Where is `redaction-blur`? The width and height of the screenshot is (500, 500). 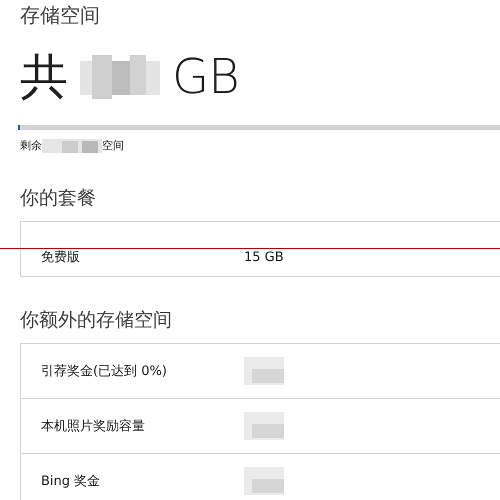
redaction-blur is located at coordinates (72, 145).